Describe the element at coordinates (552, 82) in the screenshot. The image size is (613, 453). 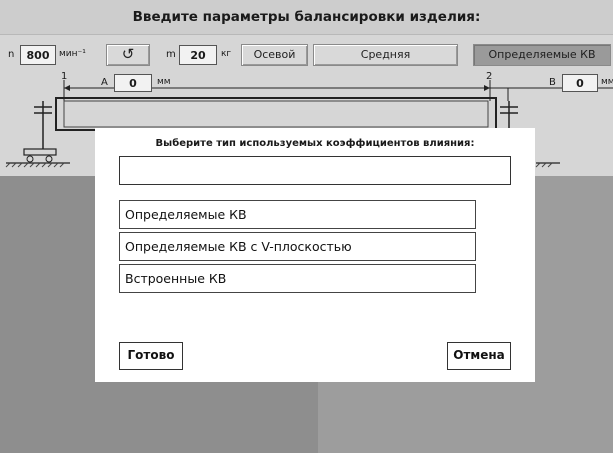
I see `b-label: B` at that location.